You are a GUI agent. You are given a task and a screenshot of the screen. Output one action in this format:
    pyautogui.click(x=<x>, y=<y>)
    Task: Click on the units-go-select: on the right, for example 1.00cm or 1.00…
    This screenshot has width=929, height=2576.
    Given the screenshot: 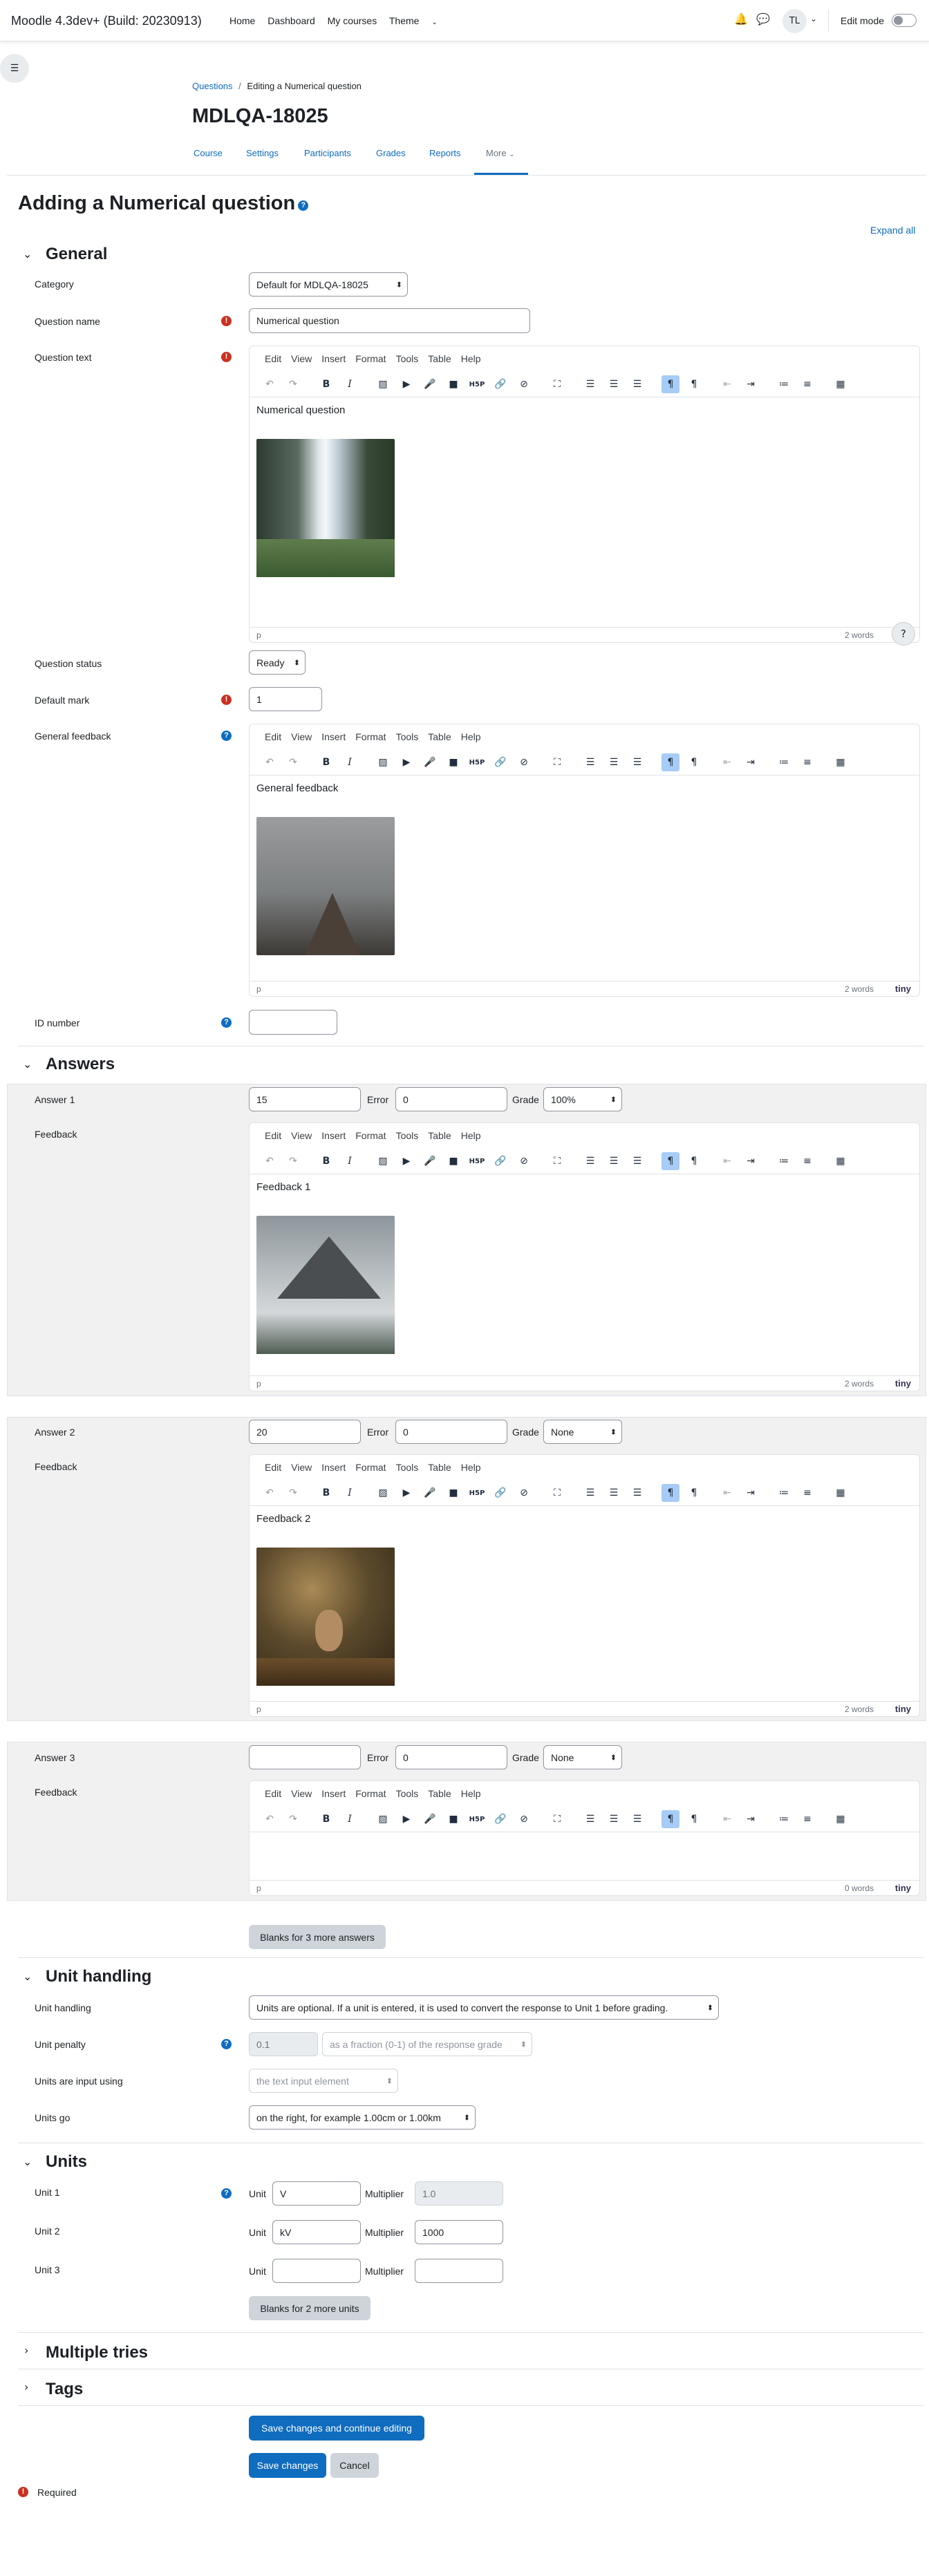 What is the action you would take?
    pyautogui.click(x=363, y=2117)
    